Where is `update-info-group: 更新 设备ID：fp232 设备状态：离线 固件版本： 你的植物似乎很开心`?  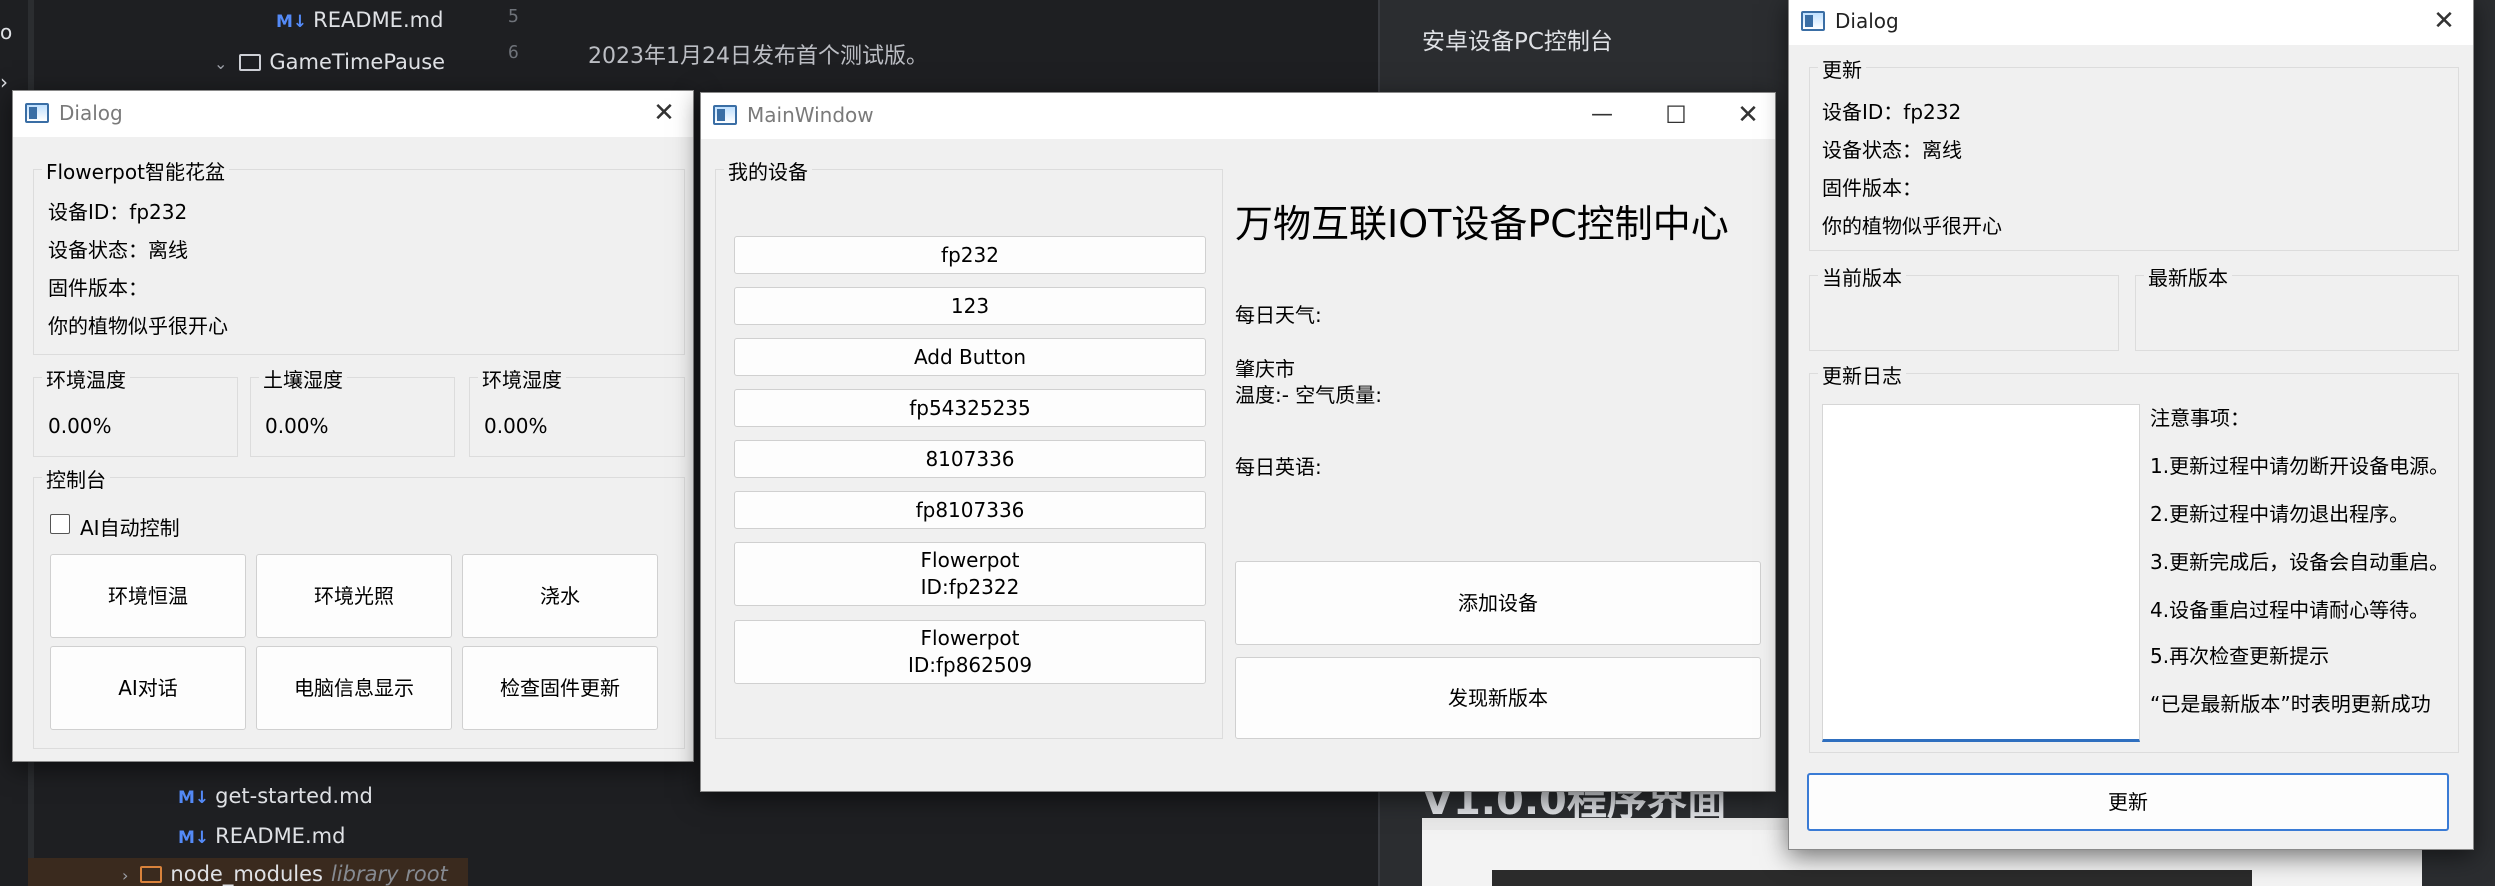
update-info-group: 更新 设备ID：fp232 设备状态：离线 固件版本： 你的植物似乎很开心 is located at coordinates (2134, 152).